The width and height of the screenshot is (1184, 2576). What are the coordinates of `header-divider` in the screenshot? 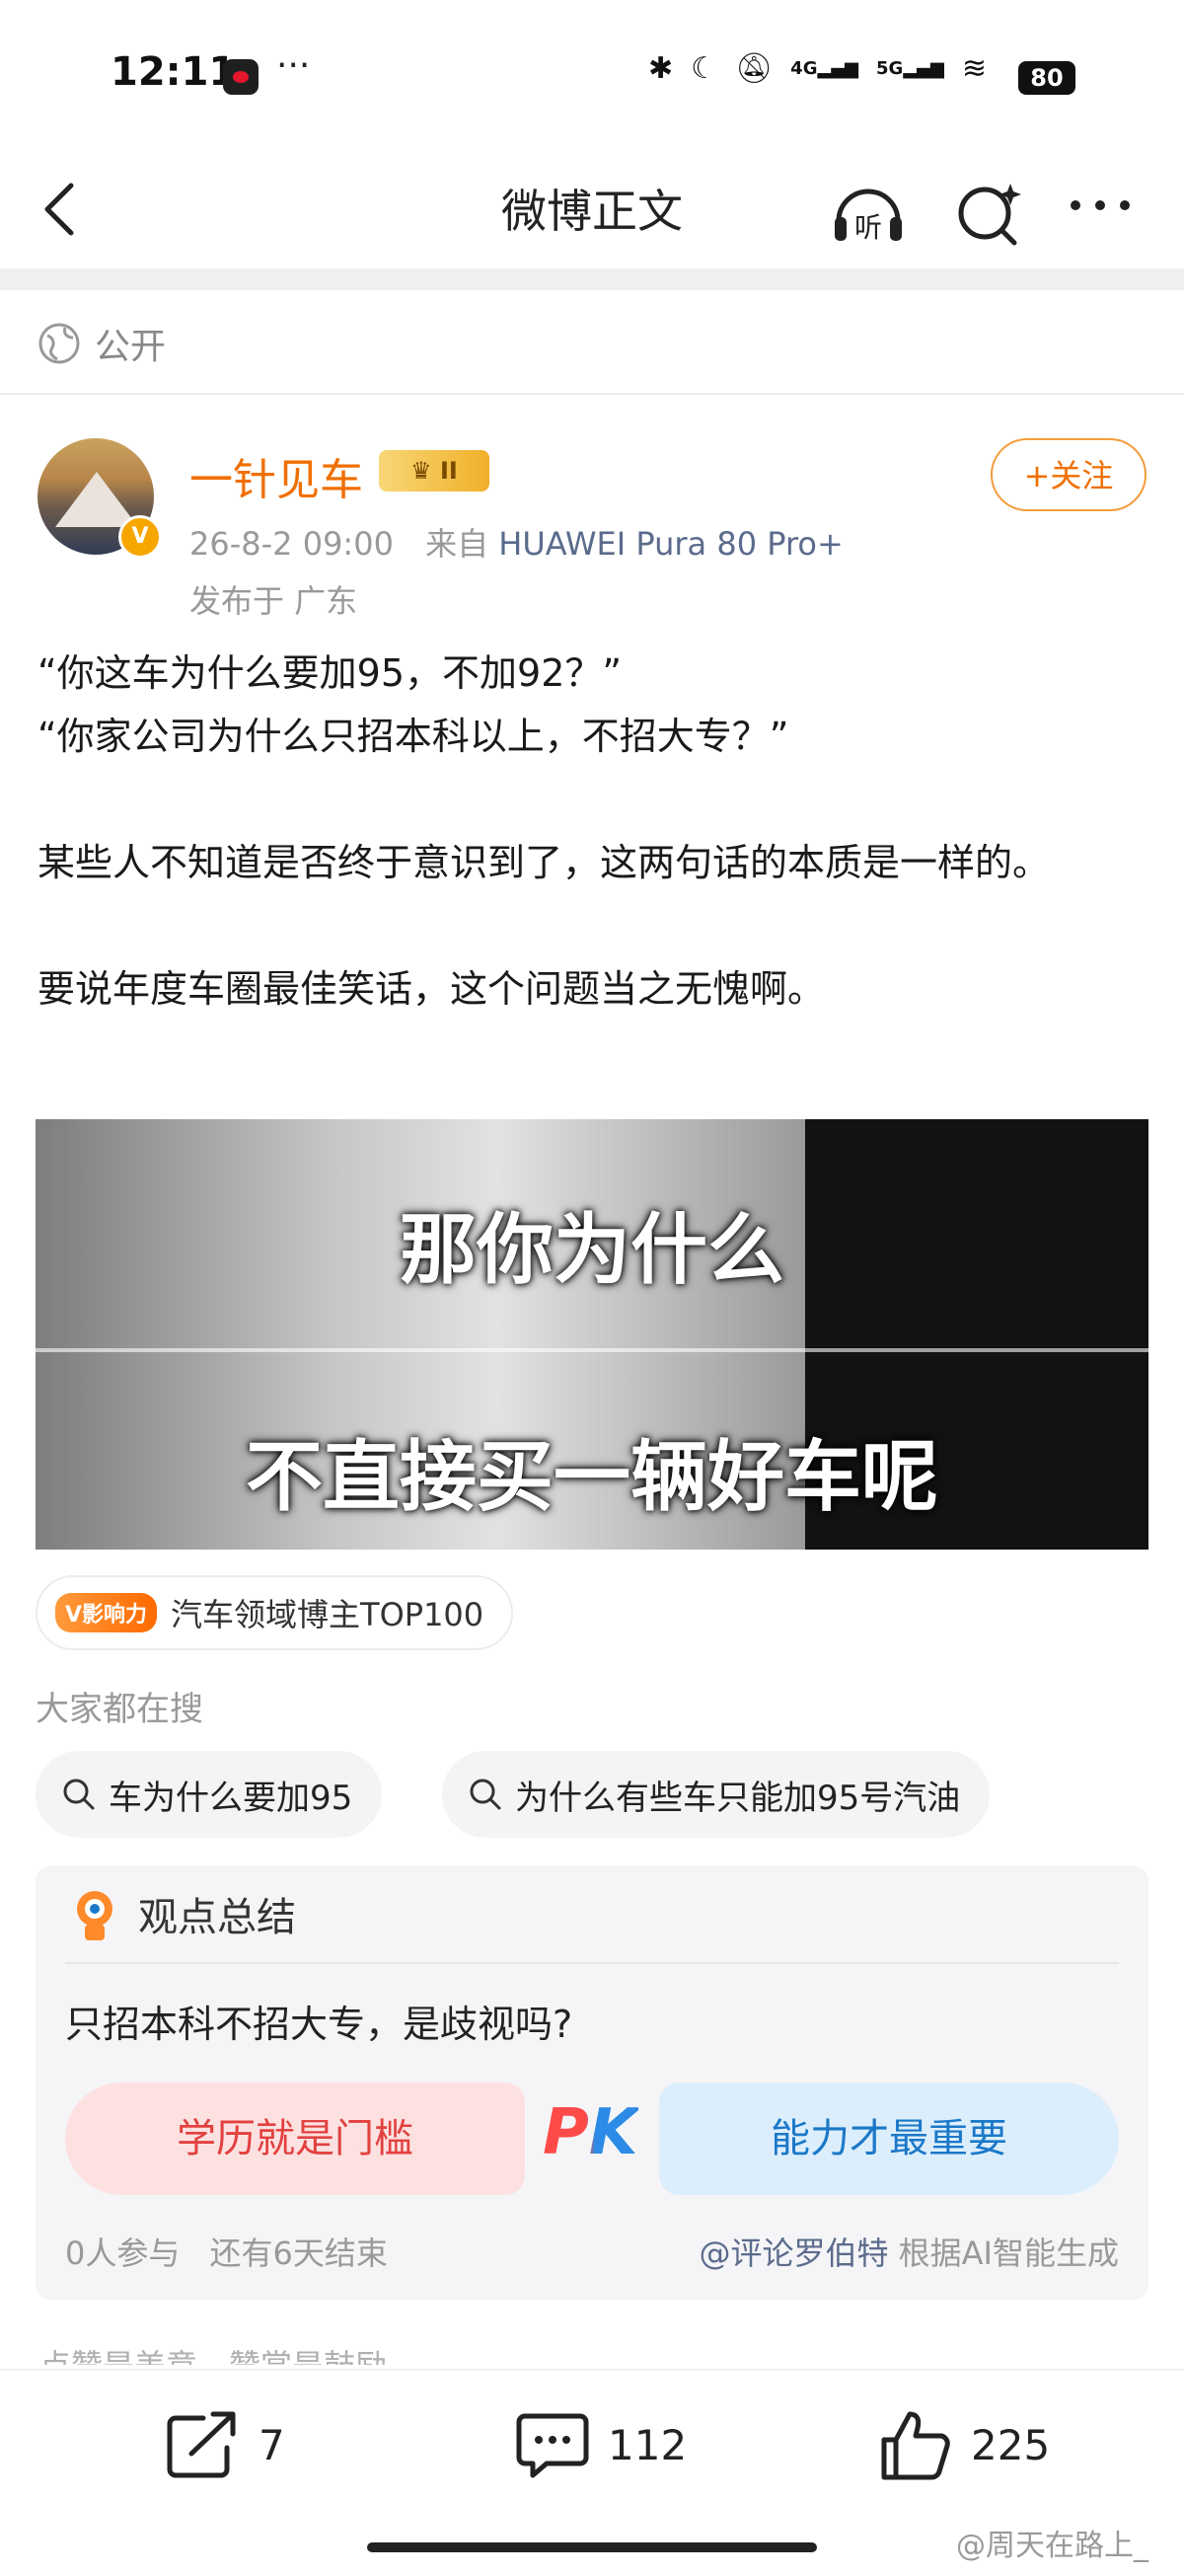 It's located at (592, 279).